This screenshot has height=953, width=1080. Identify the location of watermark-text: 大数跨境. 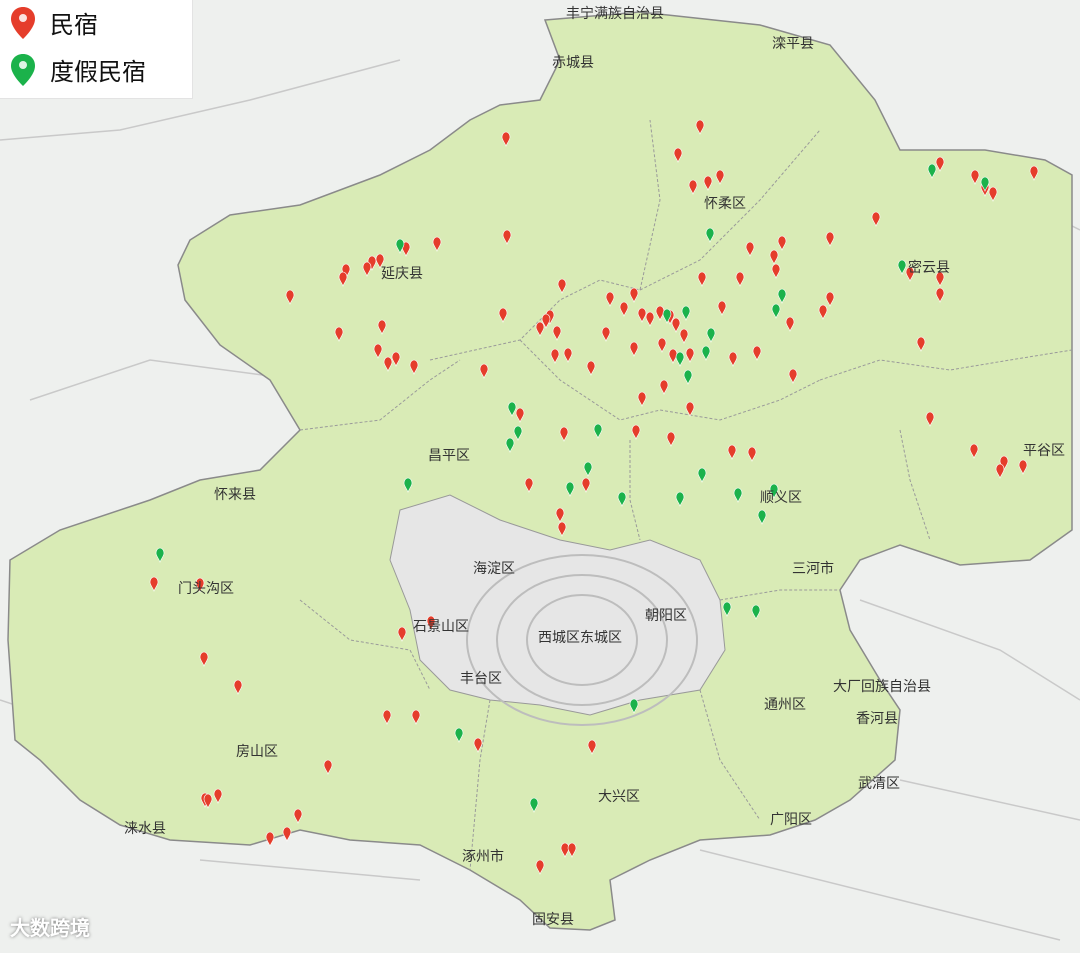
(50, 928).